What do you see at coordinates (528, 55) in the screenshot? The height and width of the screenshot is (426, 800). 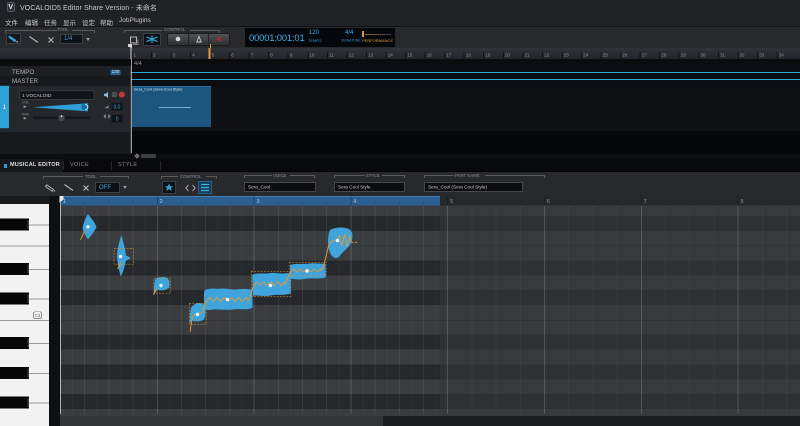 I see `svg-text: 21` at bounding box center [528, 55].